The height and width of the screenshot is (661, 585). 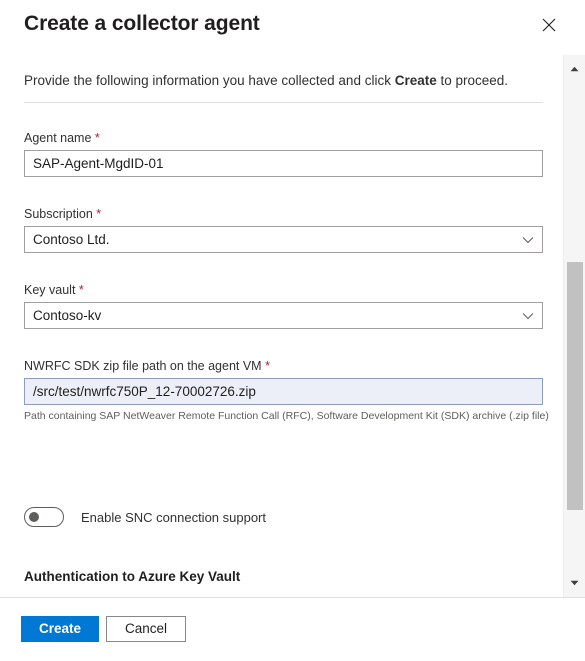 What do you see at coordinates (146, 629) in the screenshot?
I see `cancel-button: Cancel` at bounding box center [146, 629].